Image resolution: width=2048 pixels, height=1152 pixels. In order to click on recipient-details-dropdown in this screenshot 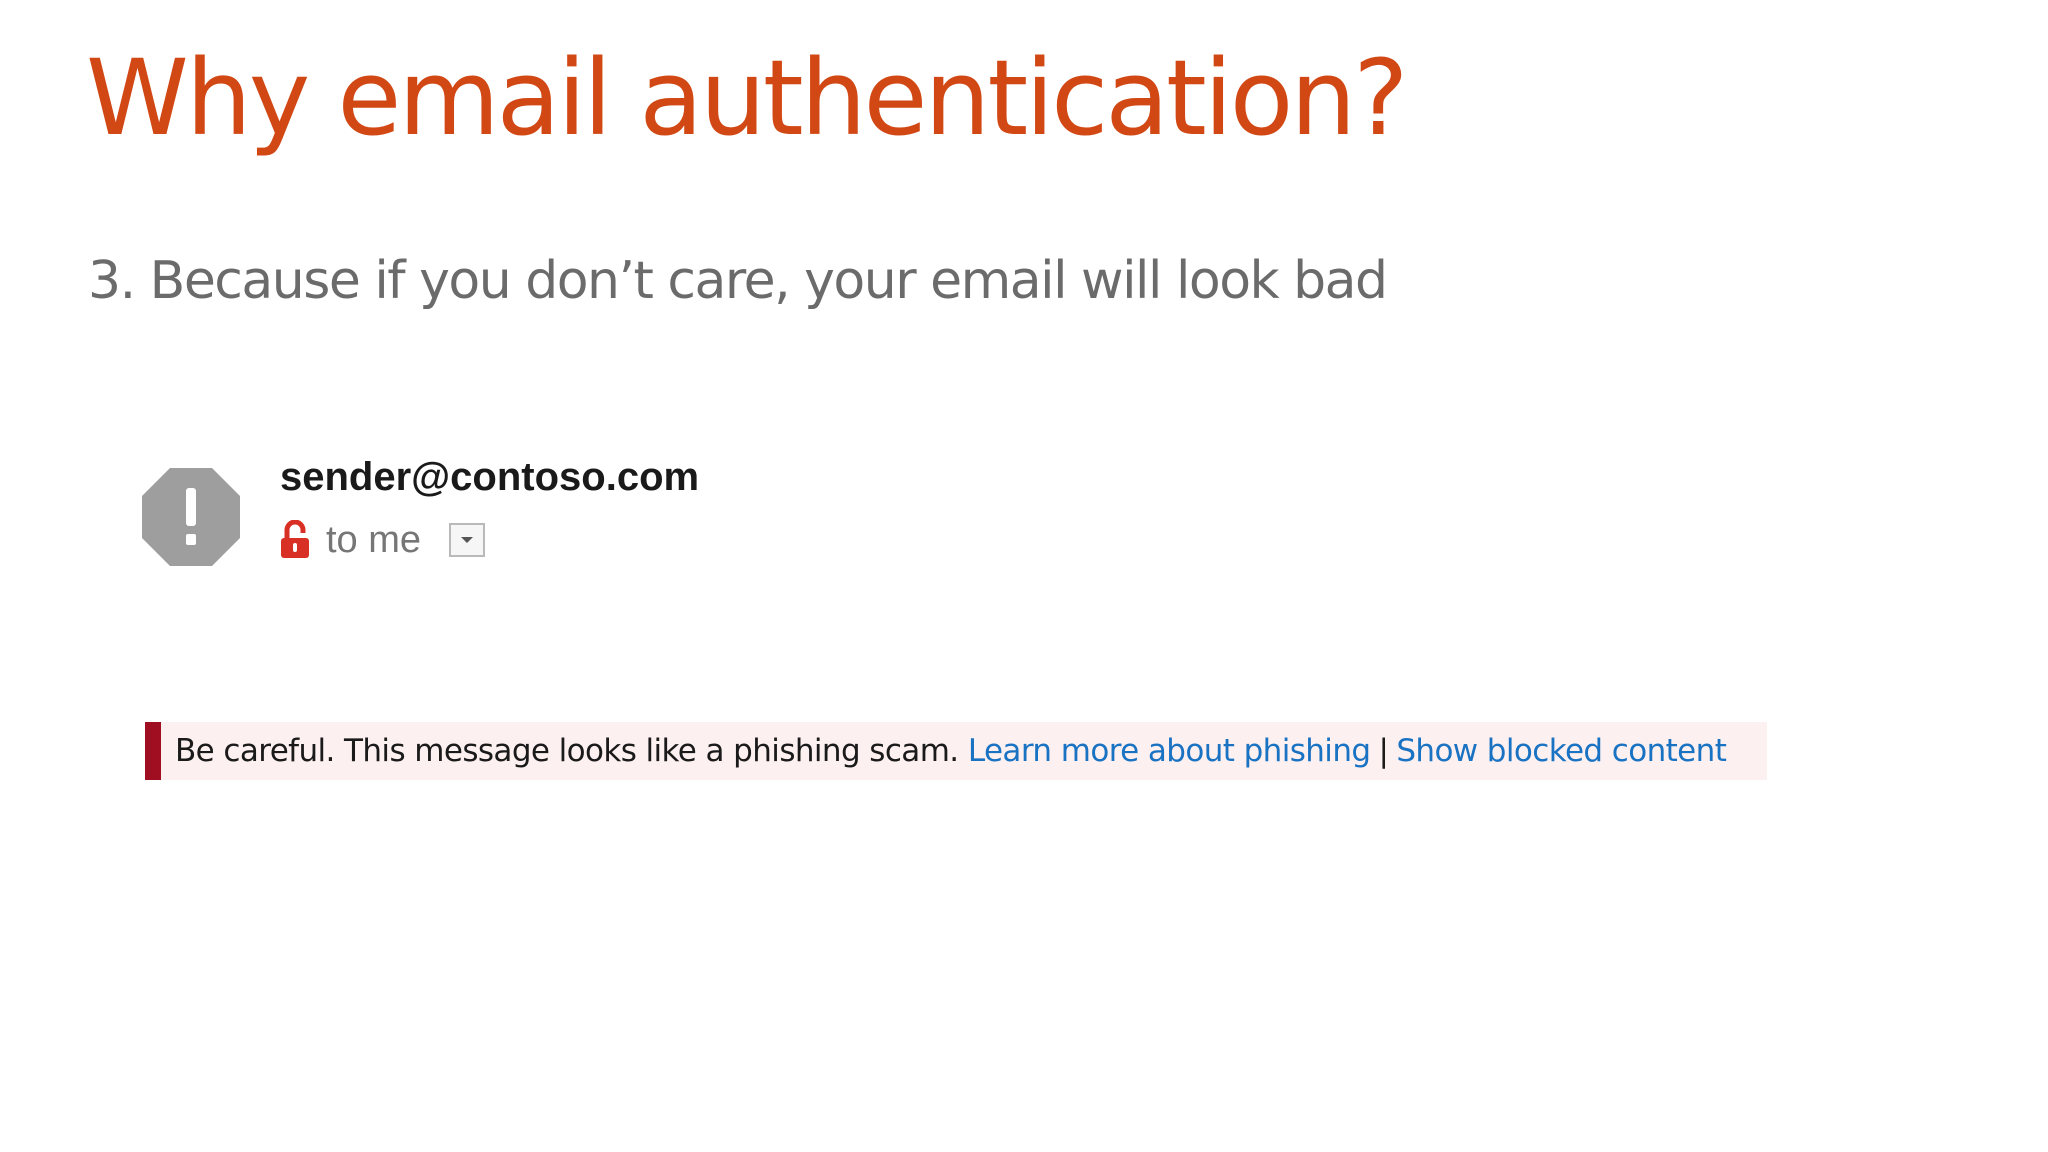, I will do `click(467, 540)`.